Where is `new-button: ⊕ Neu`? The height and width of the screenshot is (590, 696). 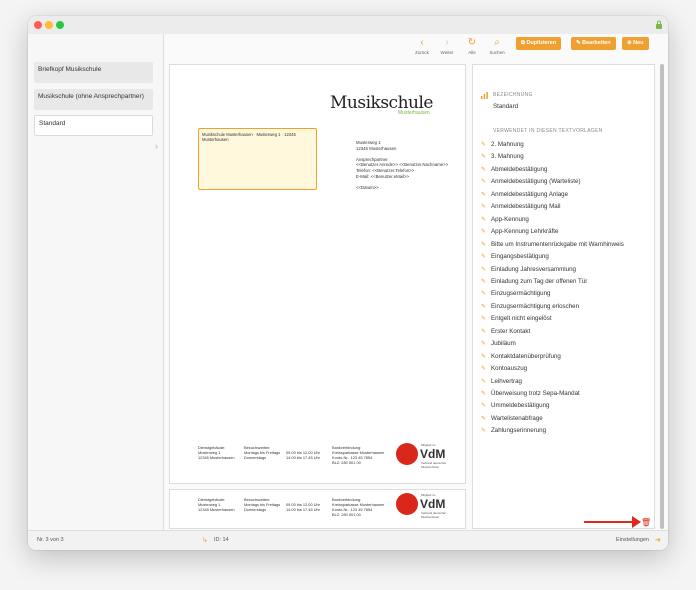 new-button: ⊕ Neu is located at coordinates (635, 43).